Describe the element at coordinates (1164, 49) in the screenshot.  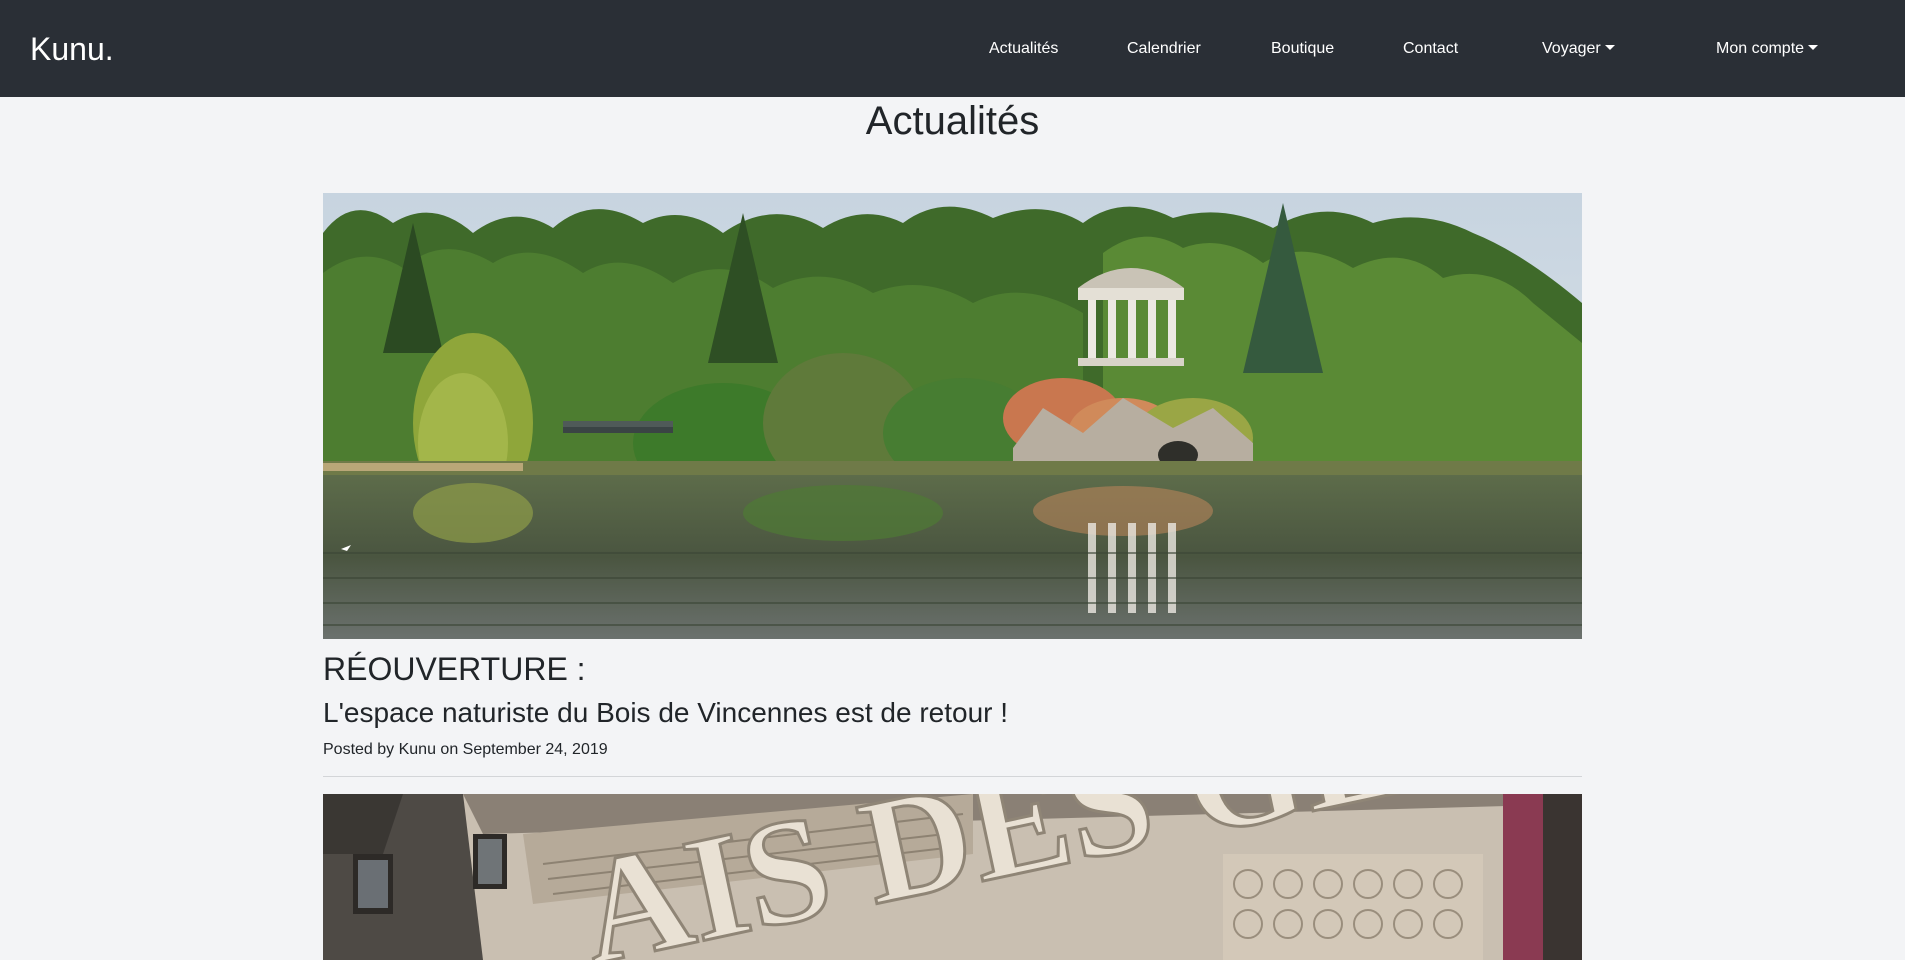
I see `nav-link-calendrier: Calendrier` at that location.